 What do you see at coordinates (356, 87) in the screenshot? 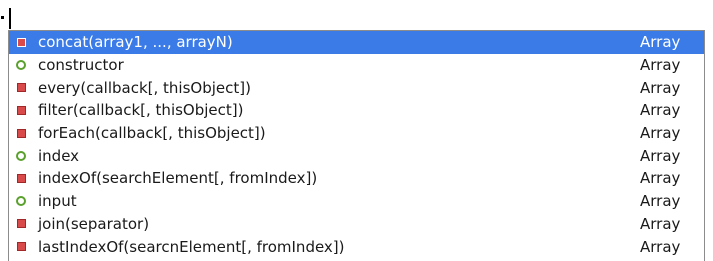
I see `completion-item: every(callback[, thisObject]) Array` at bounding box center [356, 87].